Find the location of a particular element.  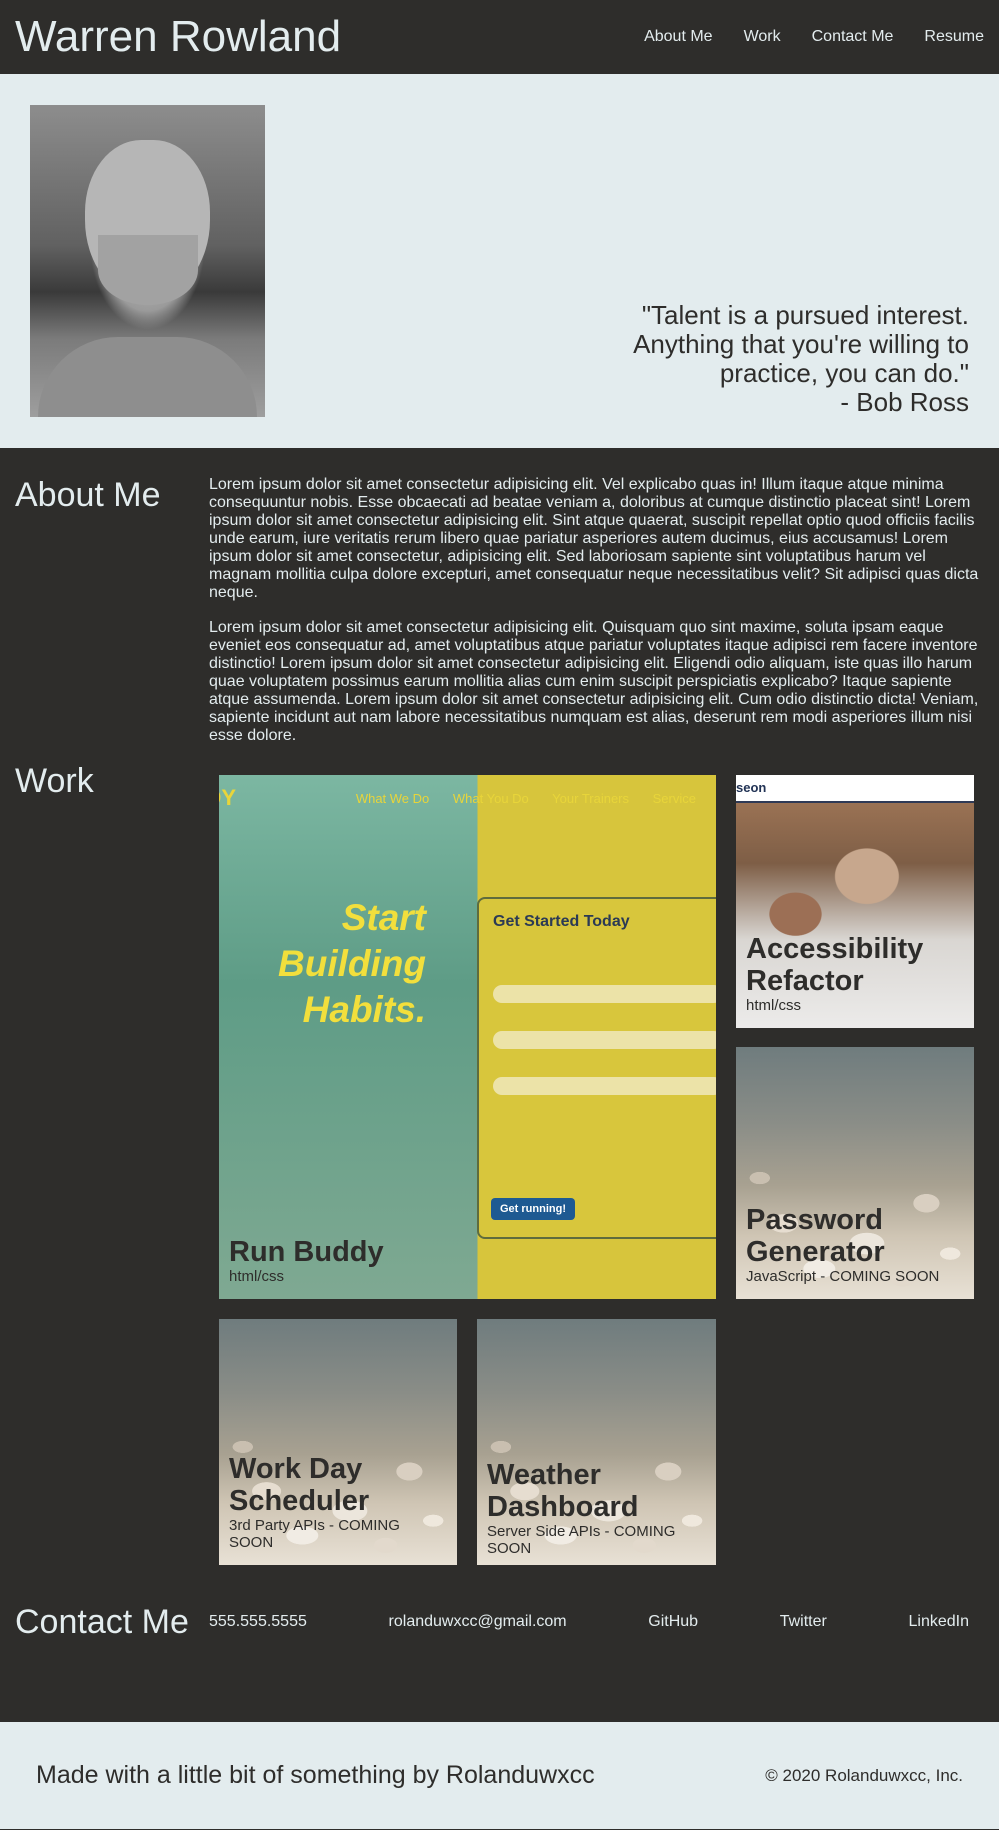

screenshot-button-label: Get running! is located at coordinates (533, 1209).